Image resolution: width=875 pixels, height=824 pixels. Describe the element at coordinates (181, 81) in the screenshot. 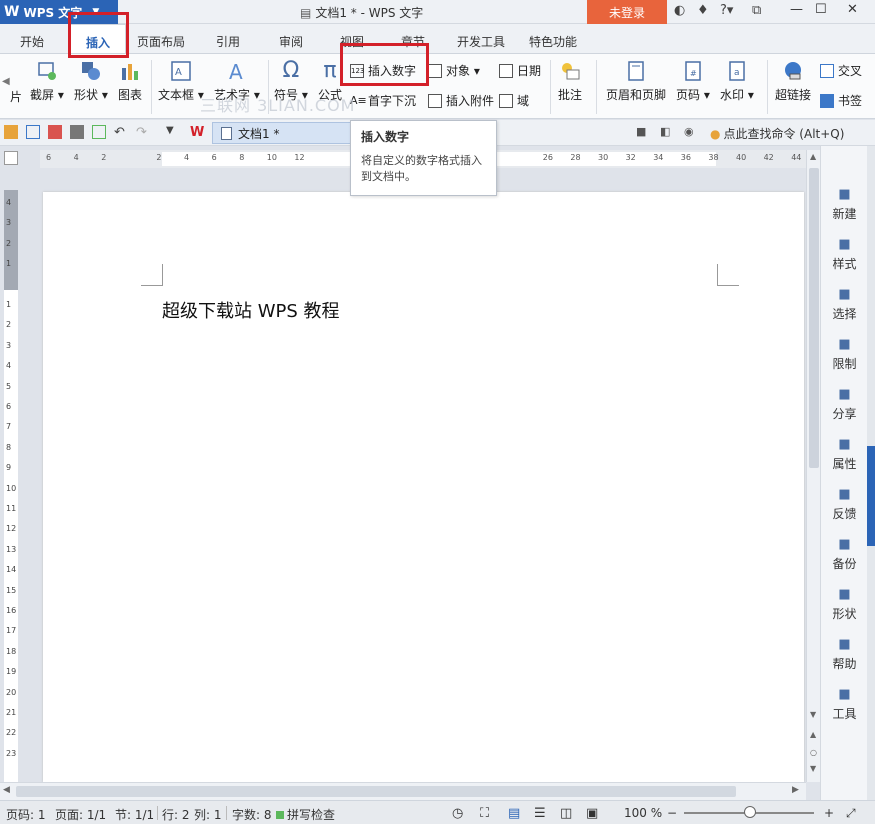

I see `textbox-button: A 文本框 ▾` at that location.